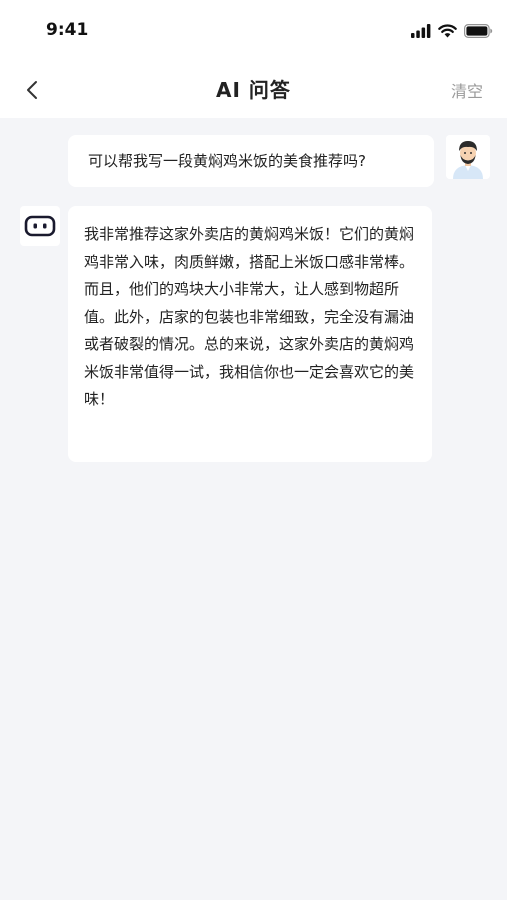 The width and height of the screenshot is (507, 900). I want to click on signal-icon, so click(421, 31).